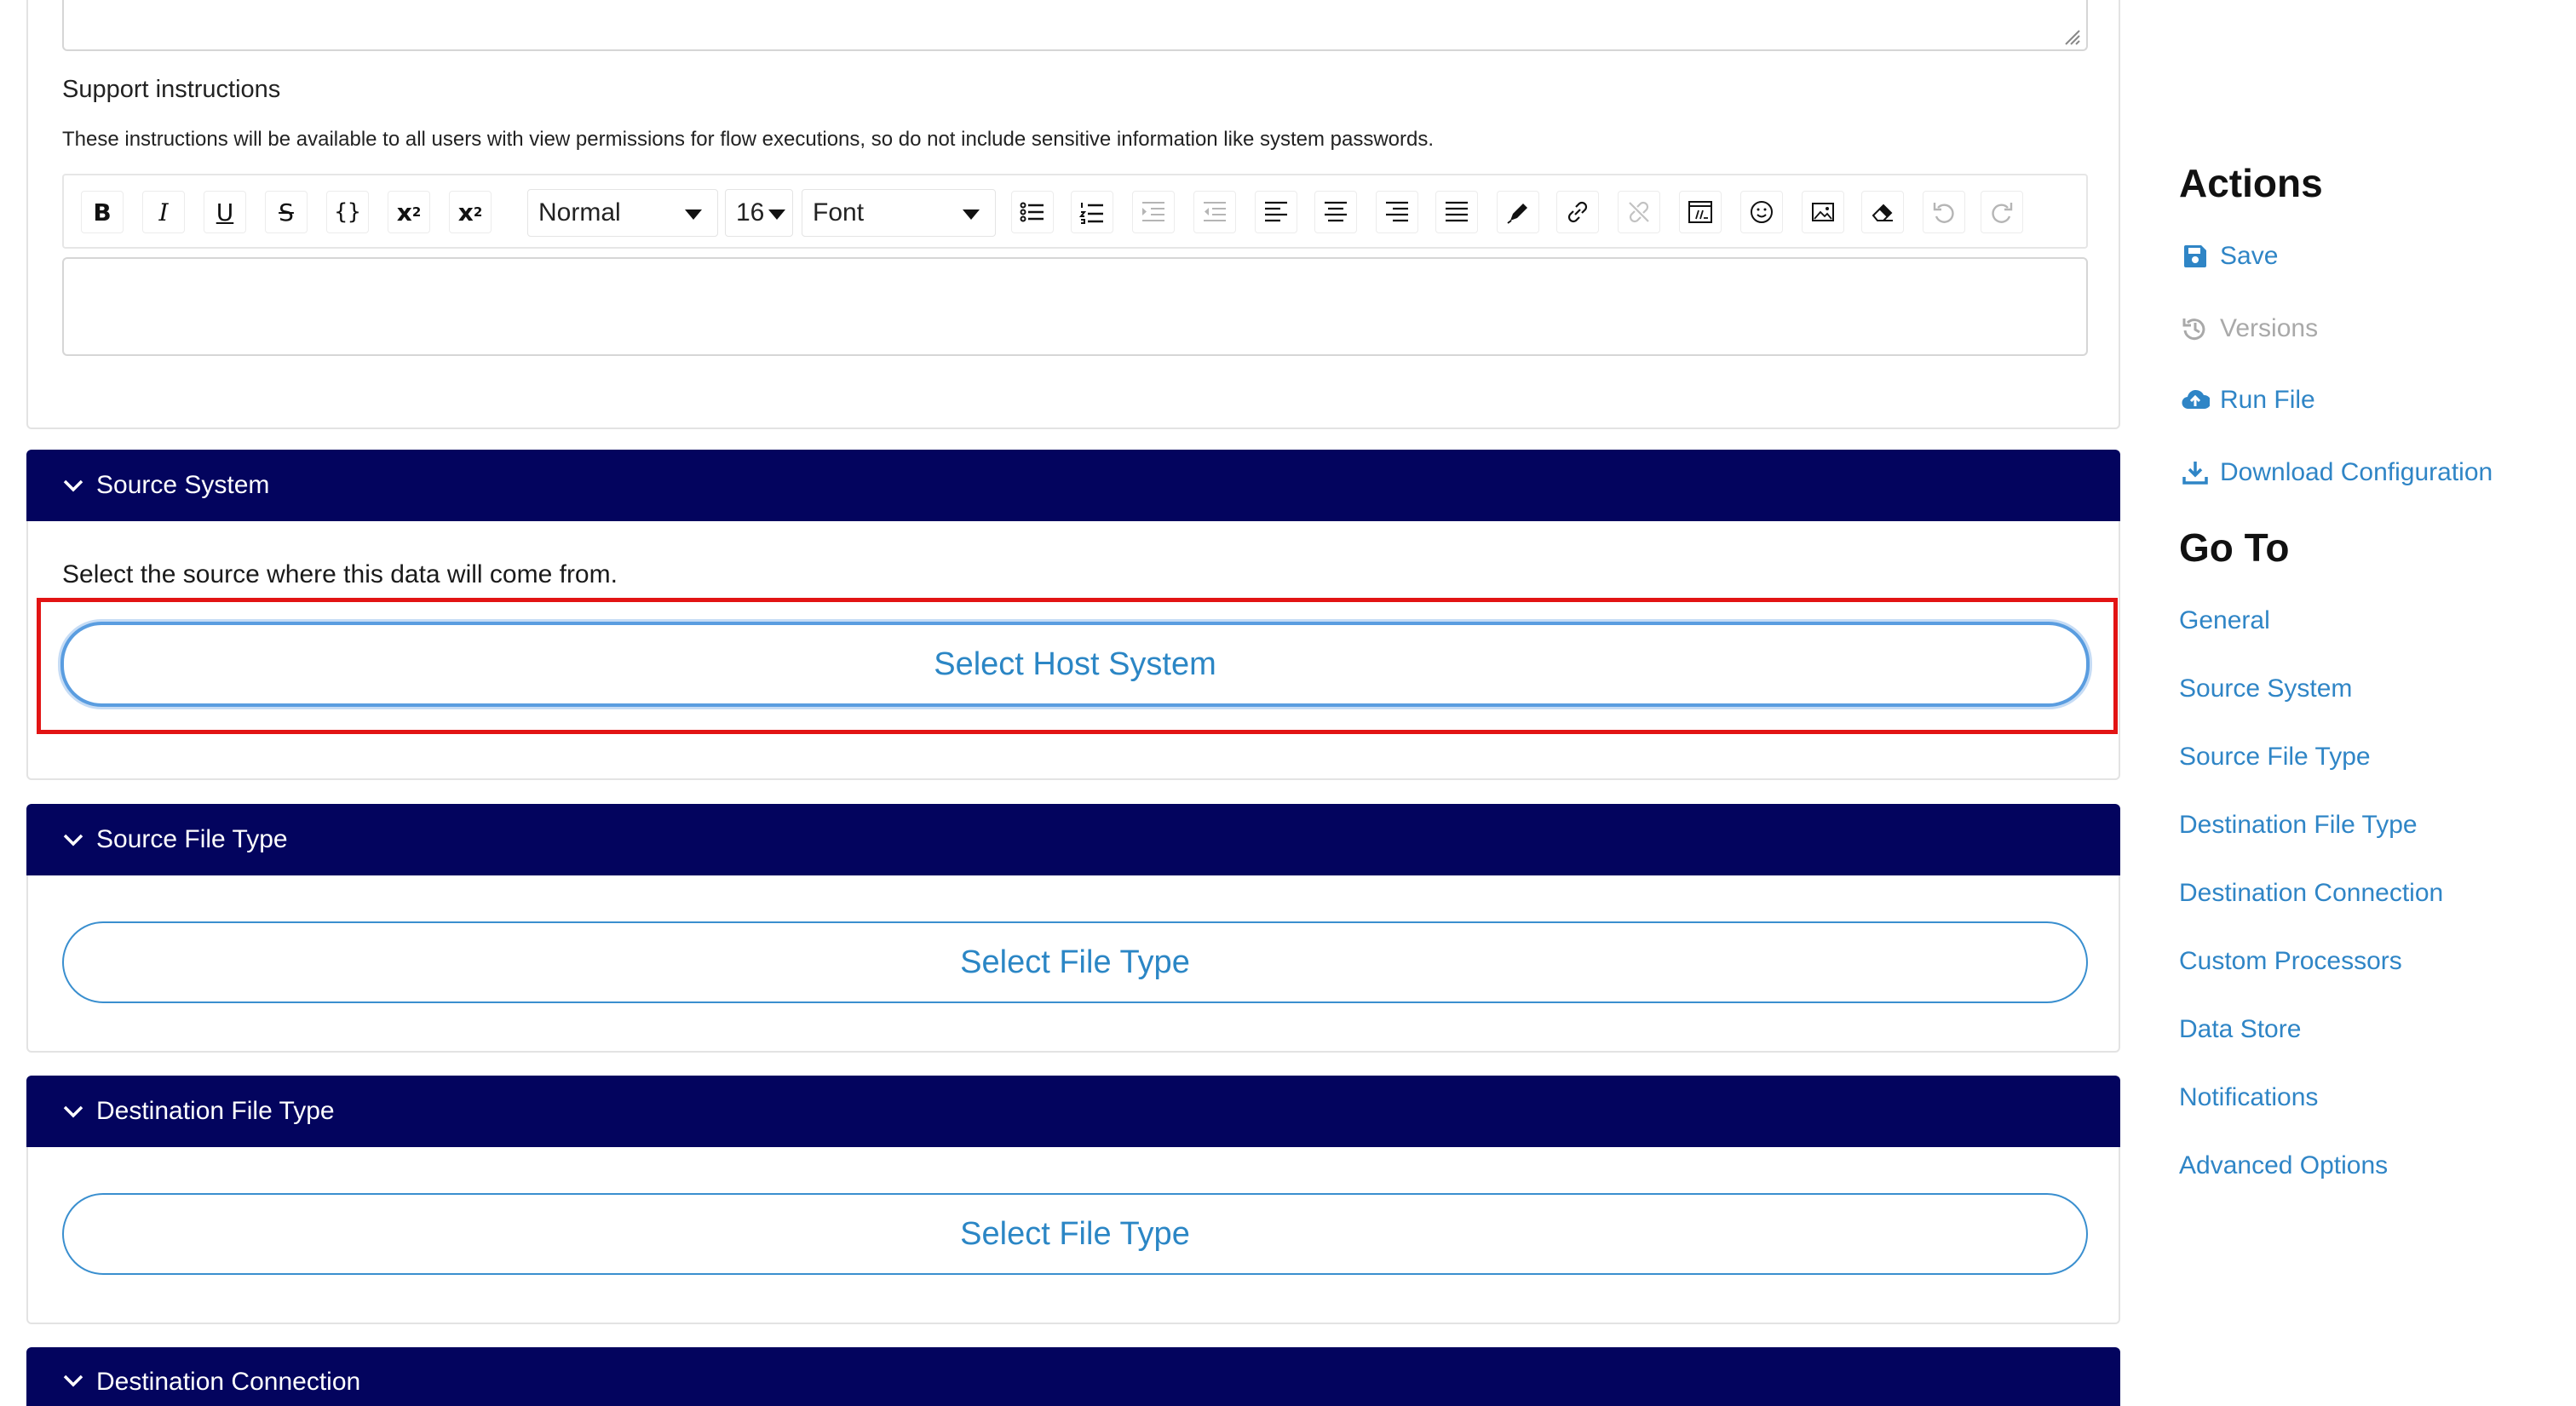  What do you see at coordinates (1033, 212) in the screenshot?
I see `bulleted-list-icon` at bounding box center [1033, 212].